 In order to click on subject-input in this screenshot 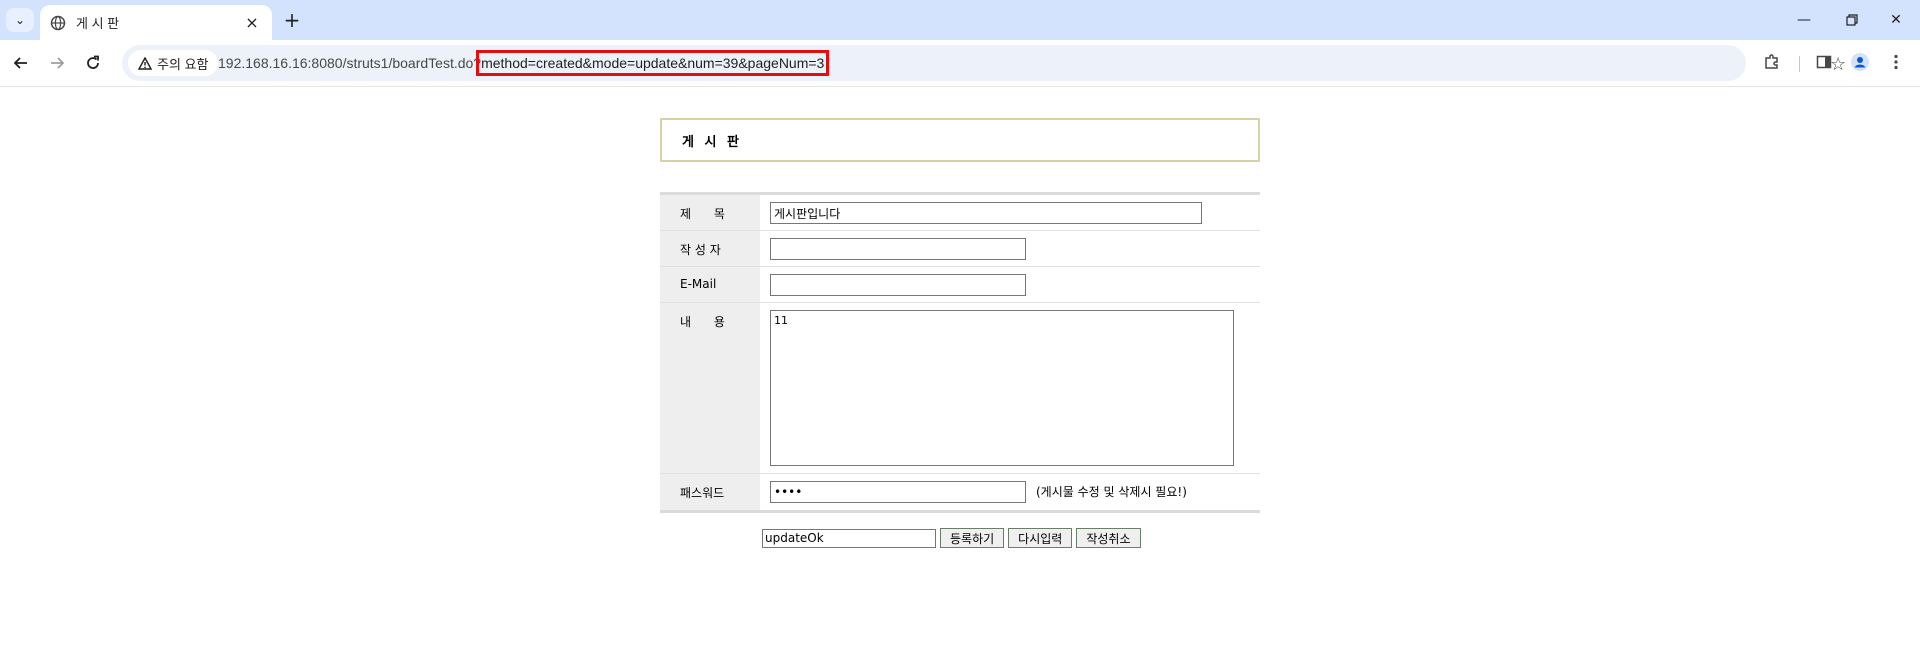, I will do `click(986, 213)`.